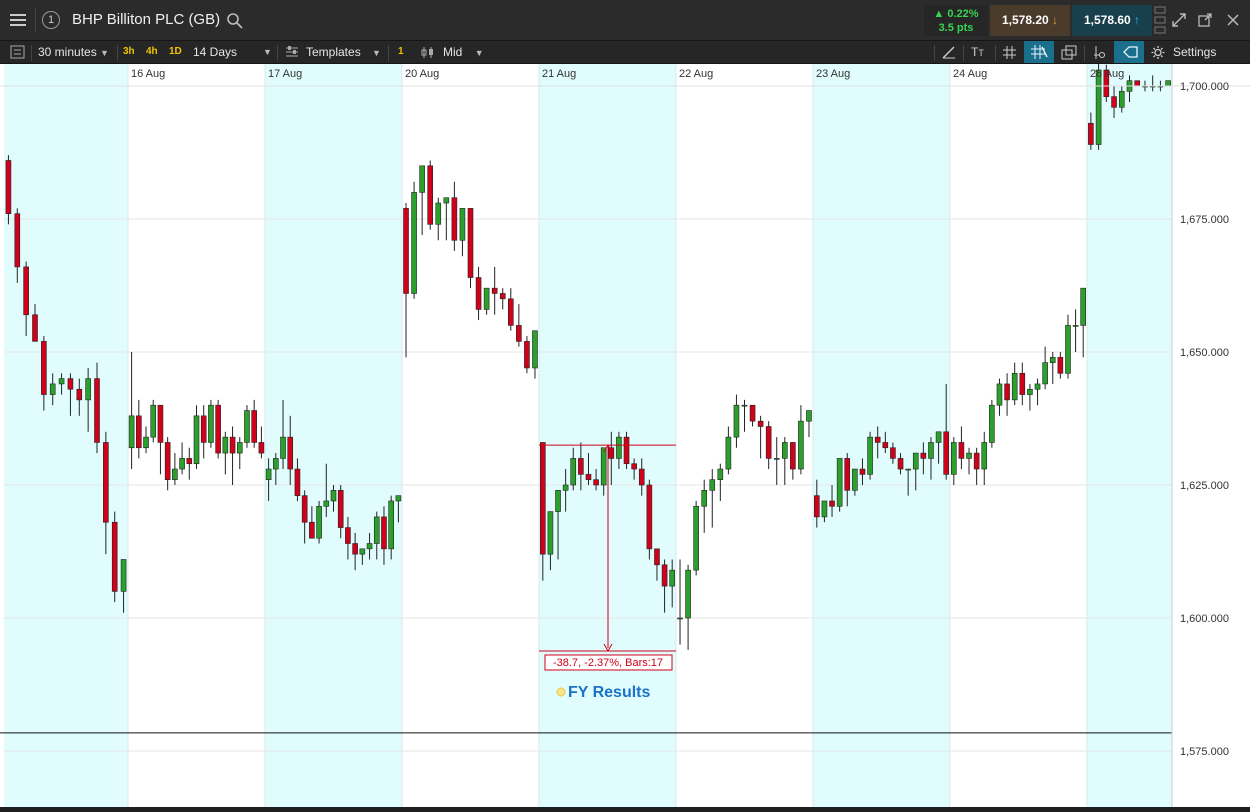  Describe the element at coordinates (1204, 752) in the screenshot. I see `y-tick-label: 1,575.000` at that location.